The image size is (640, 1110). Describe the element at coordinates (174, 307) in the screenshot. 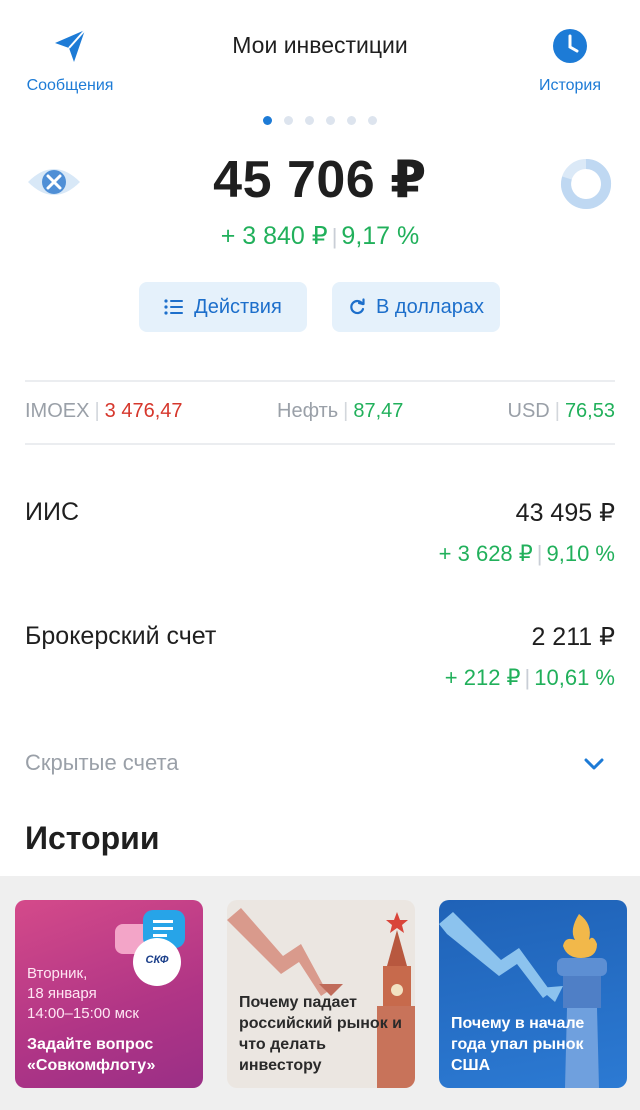

I see `list-icon` at that location.